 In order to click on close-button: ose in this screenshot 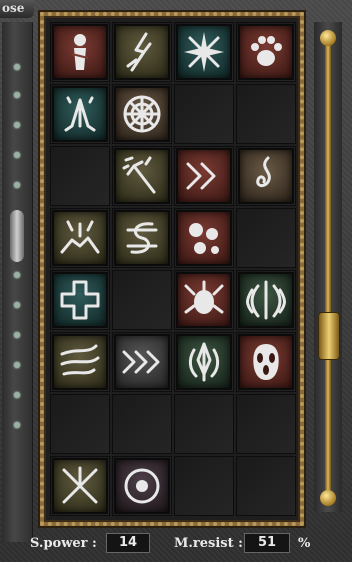, I will do `click(17, 9)`.